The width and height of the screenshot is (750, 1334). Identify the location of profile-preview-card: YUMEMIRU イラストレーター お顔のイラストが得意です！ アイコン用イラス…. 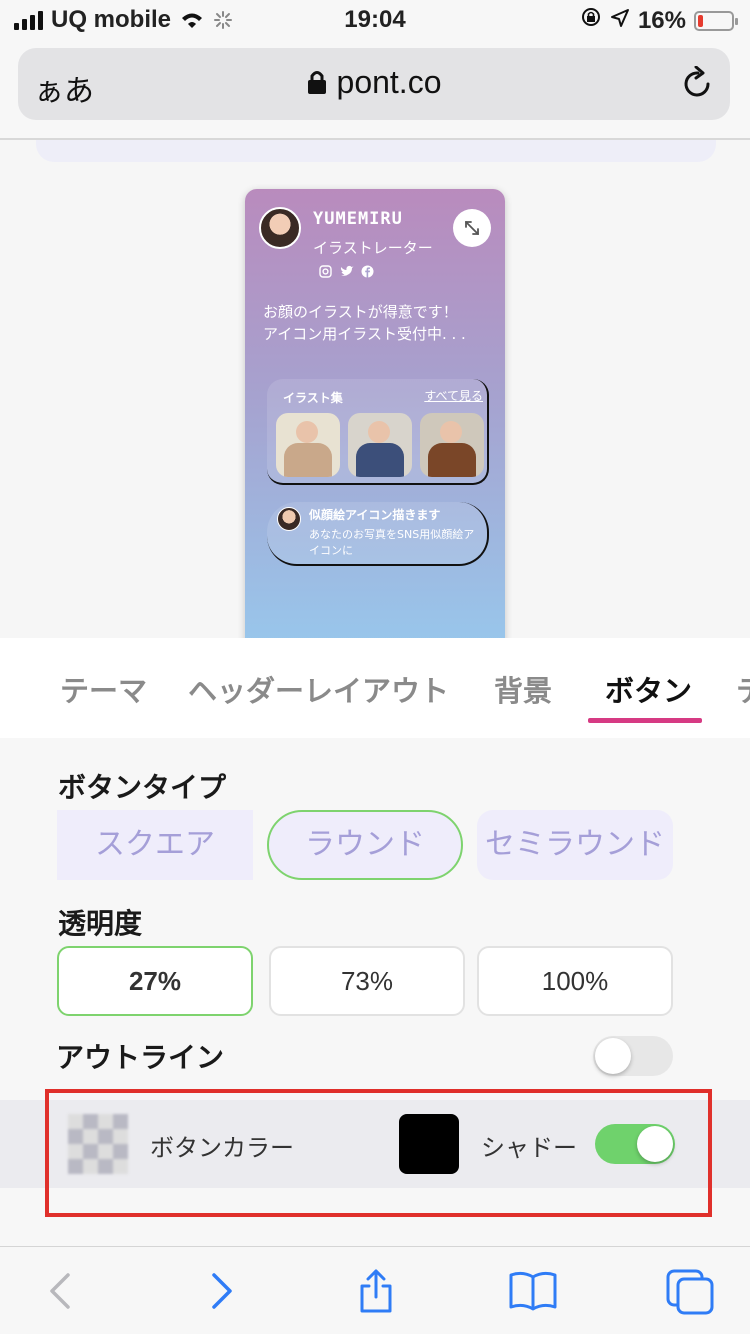
(375, 413).